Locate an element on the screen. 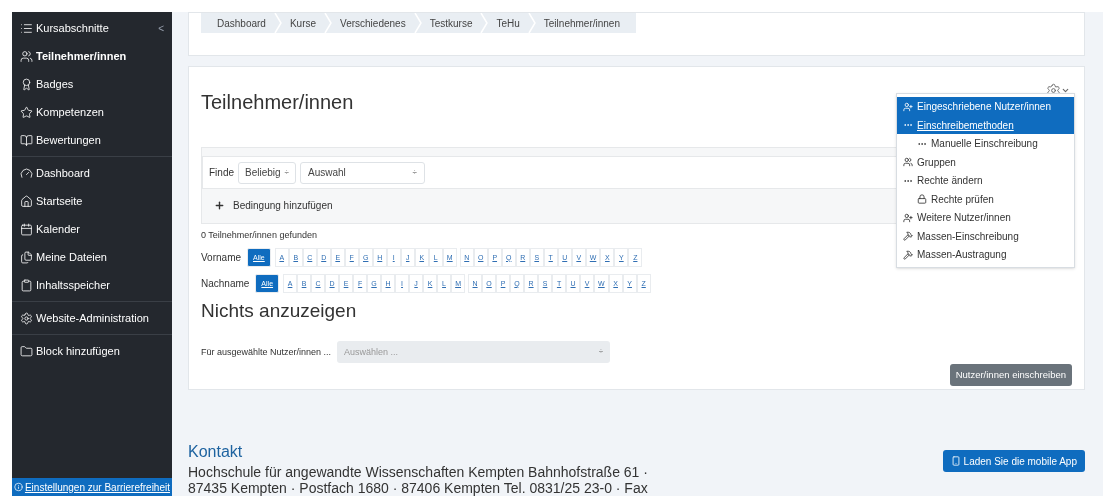 Image resolution: width=1103 pixels, height=496 pixels. lock-icon is located at coordinates (922, 199).